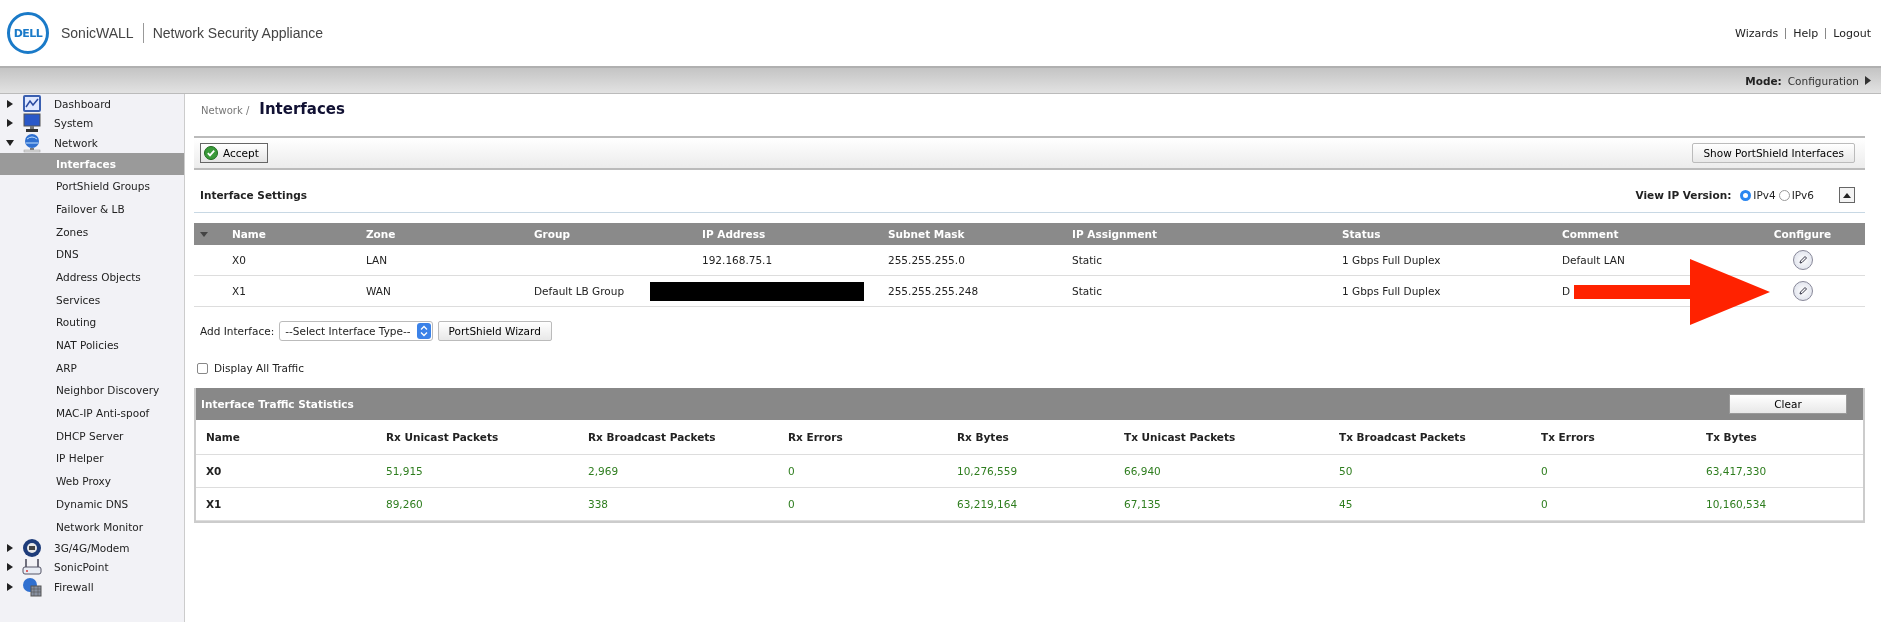  What do you see at coordinates (1773, 153) in the screenshot?
I see `show-portshield-button: Show PortShield Interfaces` at bounding box center [1773, 153].